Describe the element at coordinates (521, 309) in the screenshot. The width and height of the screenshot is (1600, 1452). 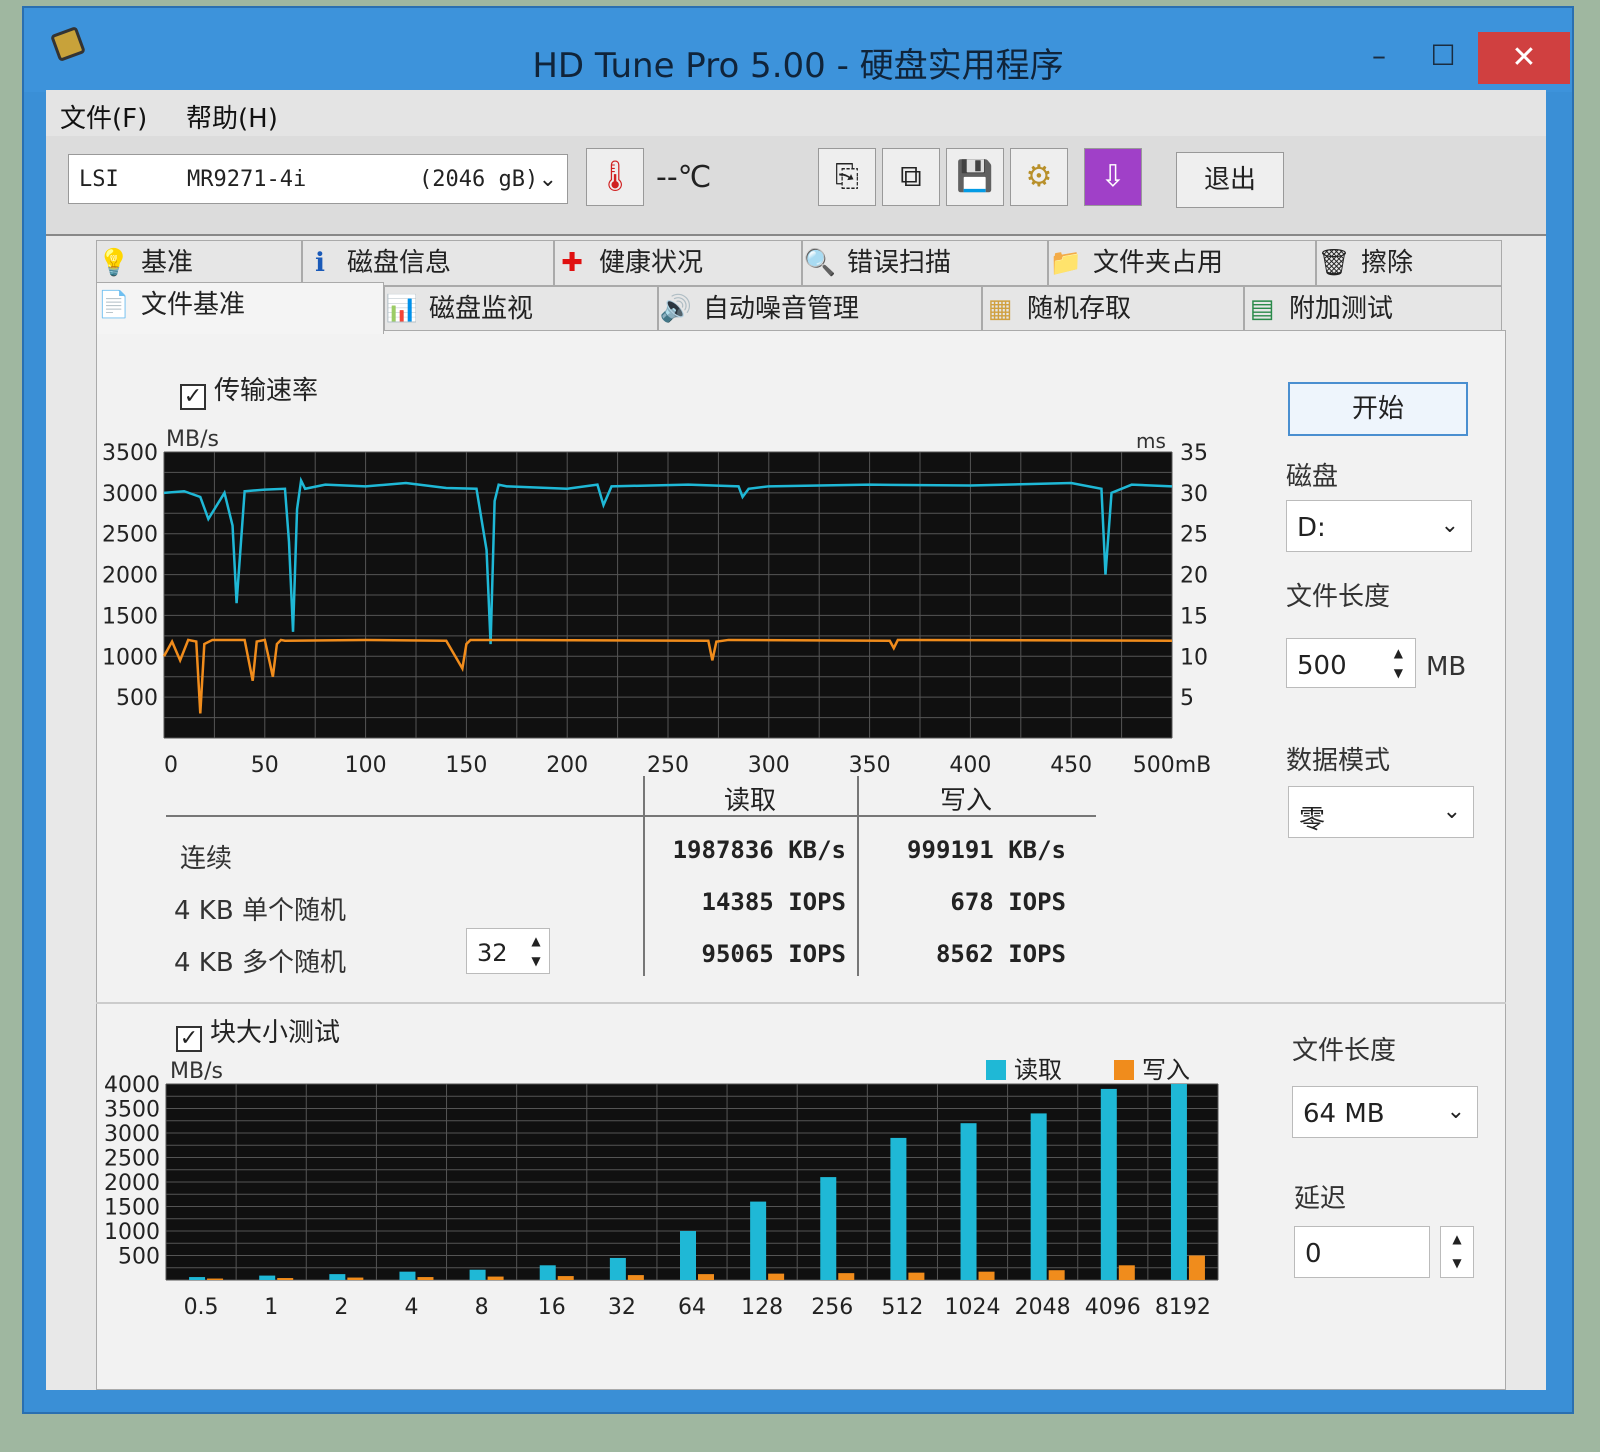
I see `tab-disk-monitor: 📊 磁盘监视` at that location.